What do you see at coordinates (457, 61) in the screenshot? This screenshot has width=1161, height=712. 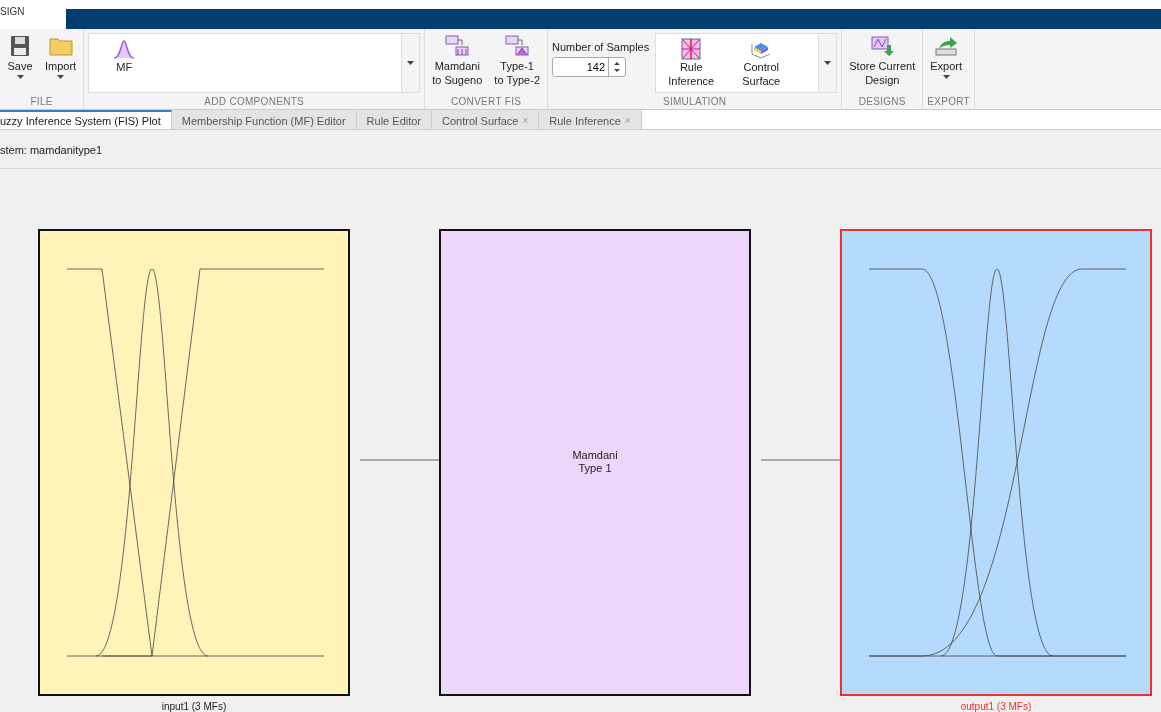 I see `ribbon-button: Mamdani to Sugeno` at bounding box center [457, 61].